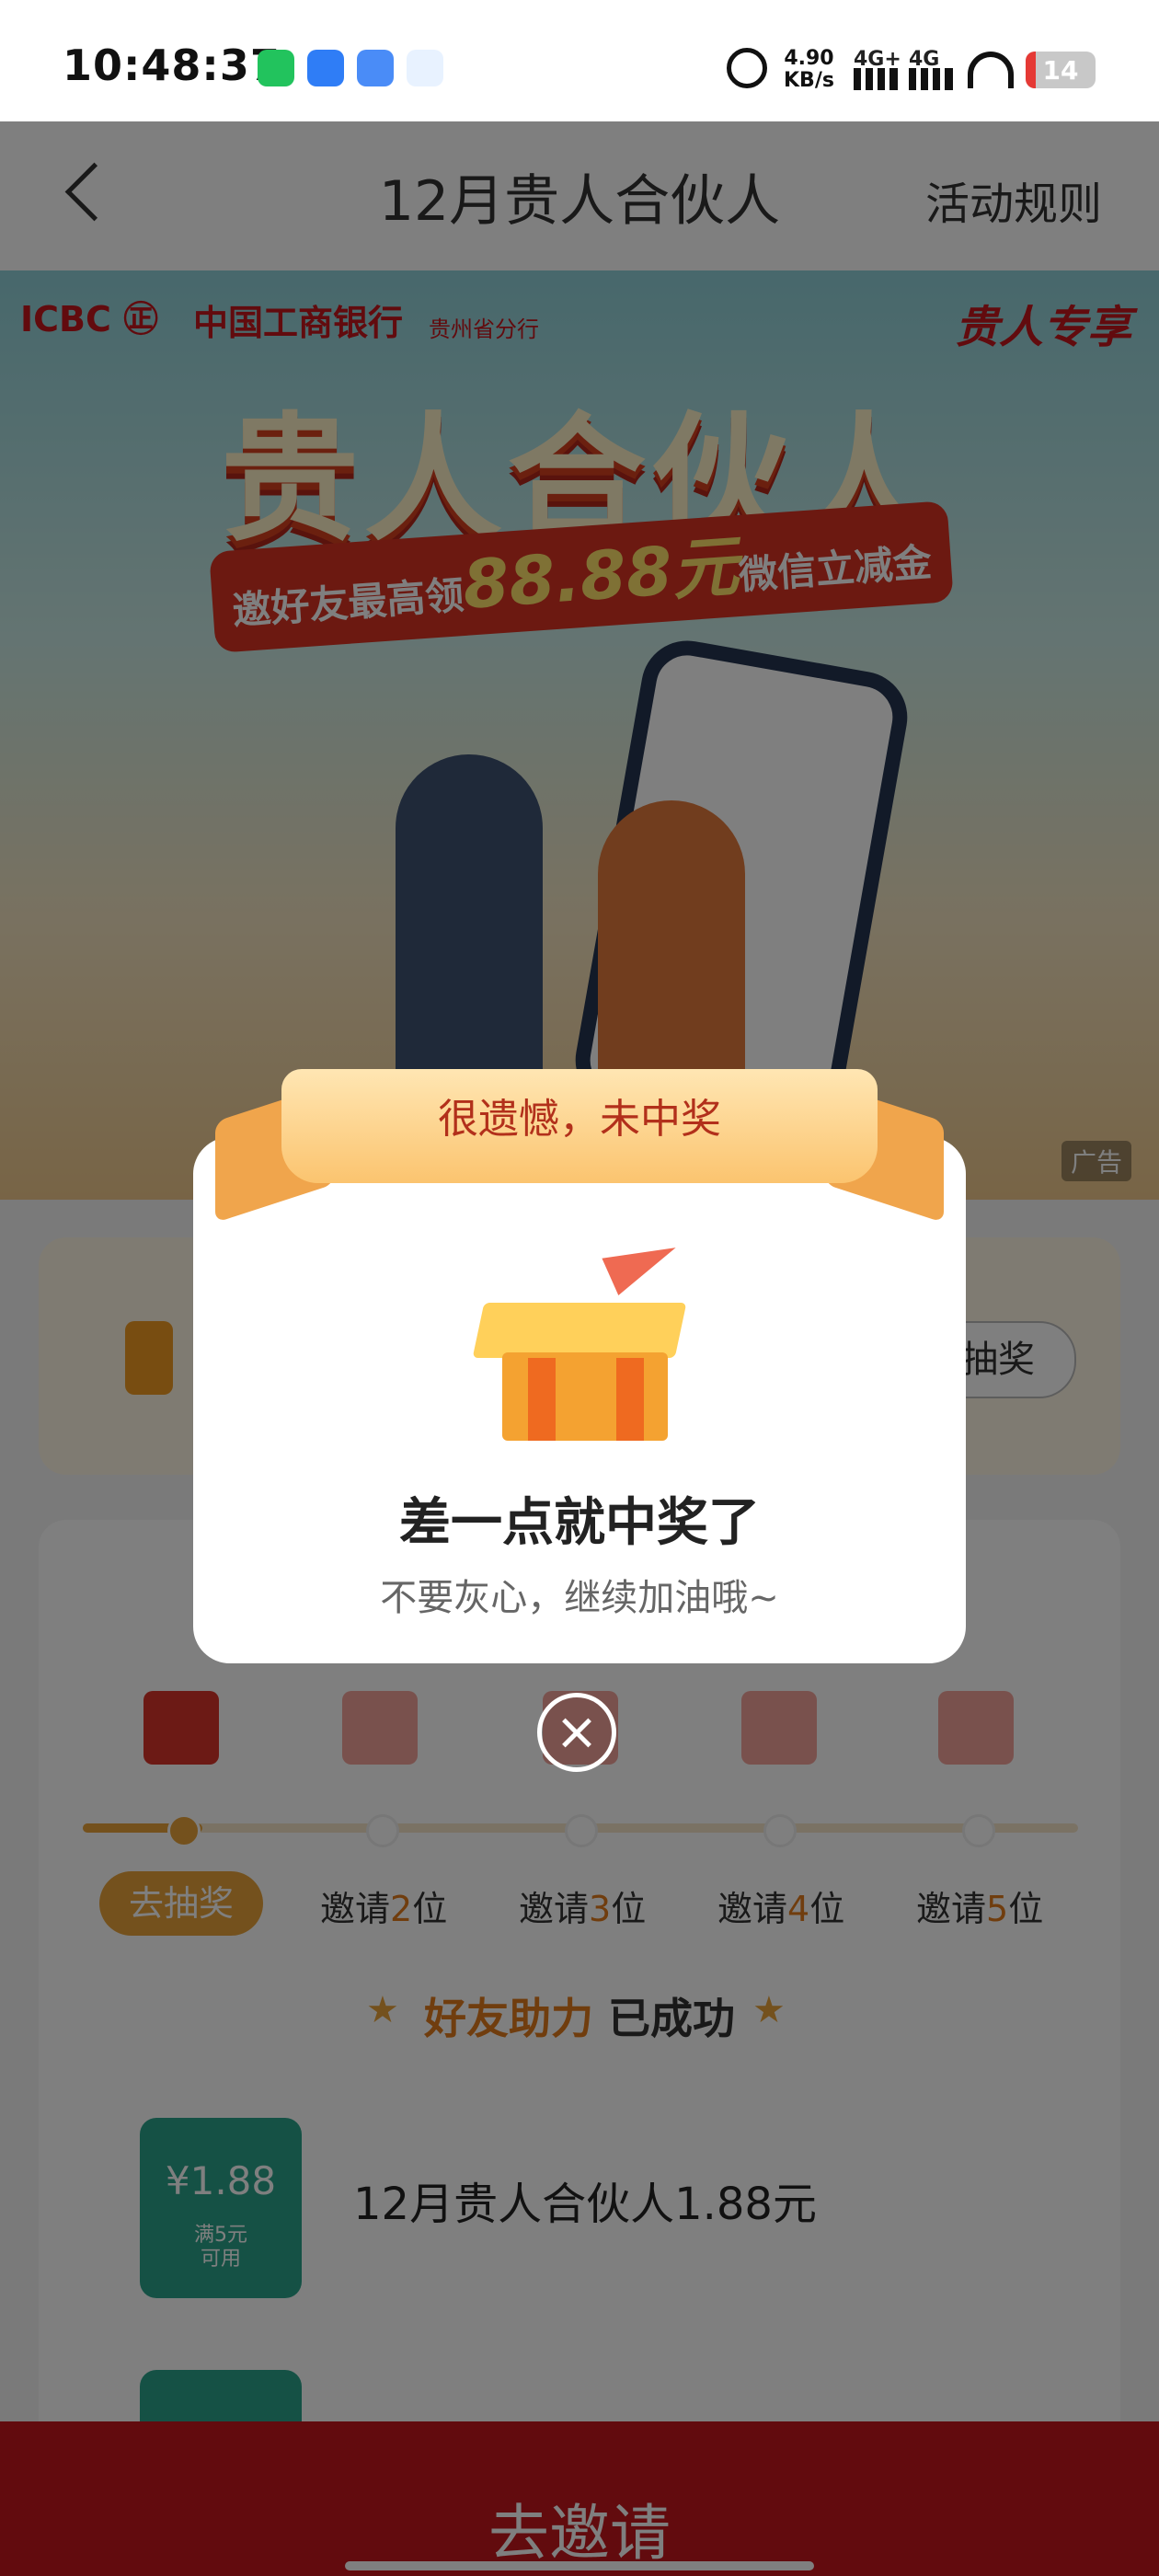  Describe the element at coordinates (276, 68) in the screenshot. I see `wechat-icon` at that location.